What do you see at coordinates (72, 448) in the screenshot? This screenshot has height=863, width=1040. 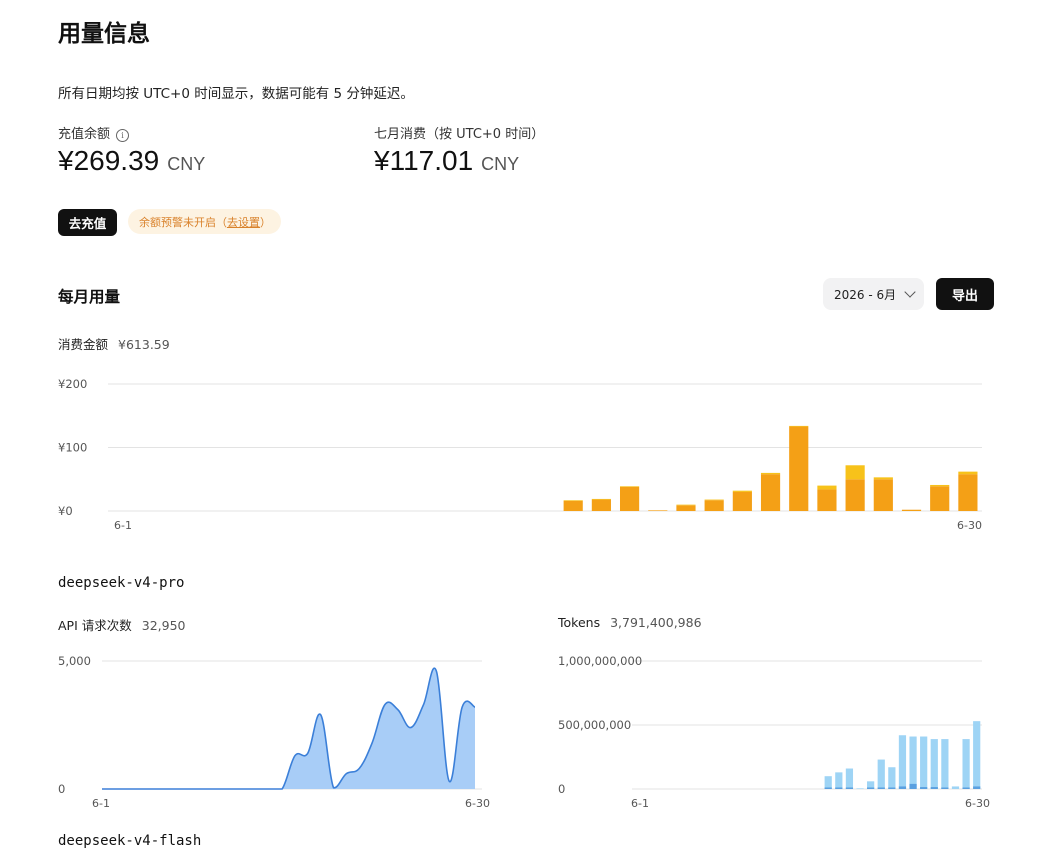 I see `y-tick-label: ¥100` at bounding box center [72, 448].